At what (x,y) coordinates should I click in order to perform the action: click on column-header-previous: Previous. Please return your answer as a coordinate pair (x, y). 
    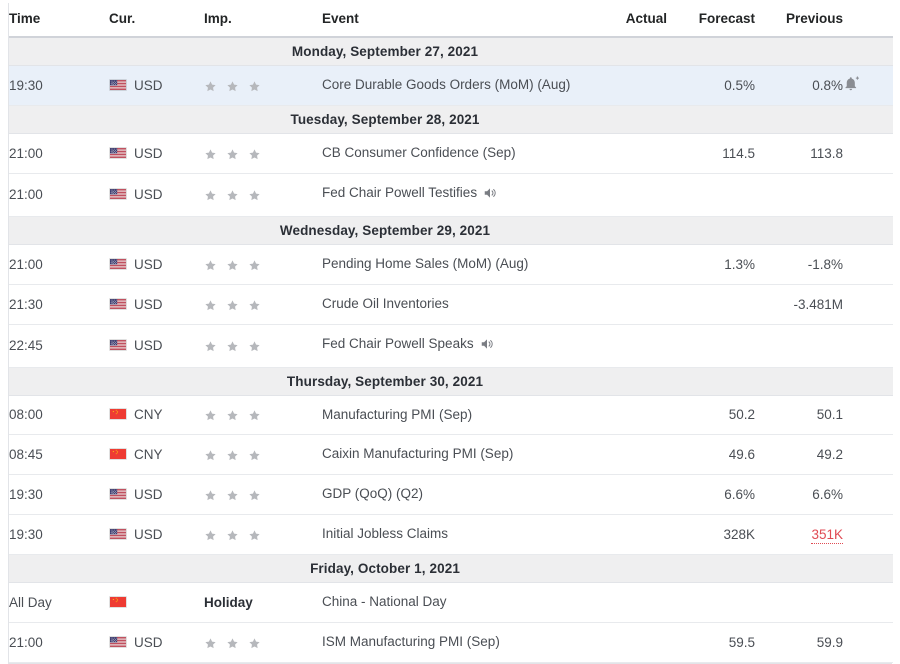
    Looking at the image, I should click on (799, 20).